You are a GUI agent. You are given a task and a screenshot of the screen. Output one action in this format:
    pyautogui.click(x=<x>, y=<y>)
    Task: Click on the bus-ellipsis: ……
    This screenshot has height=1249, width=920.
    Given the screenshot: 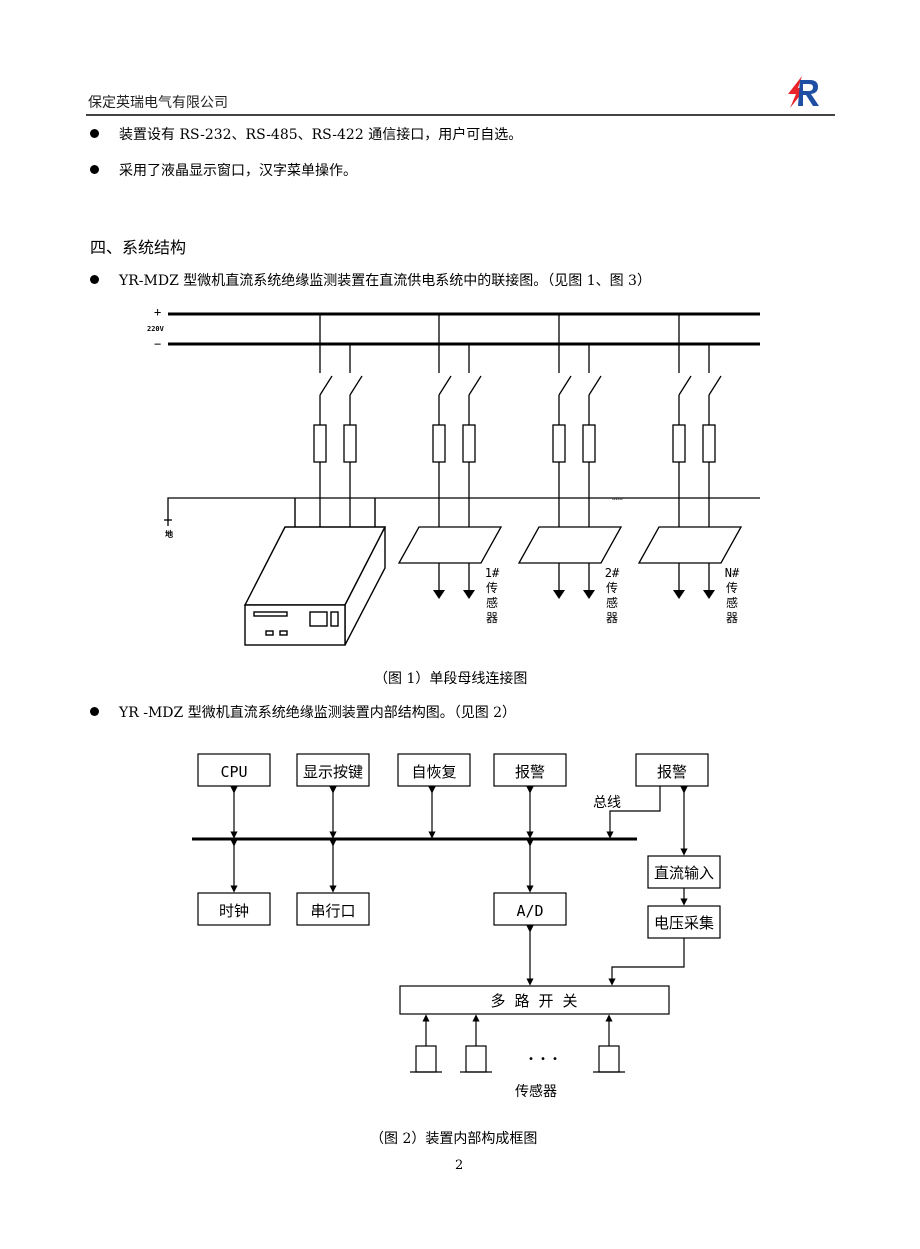 What is the action you would take?
    pyautogui.click(x=617, y=498)
    